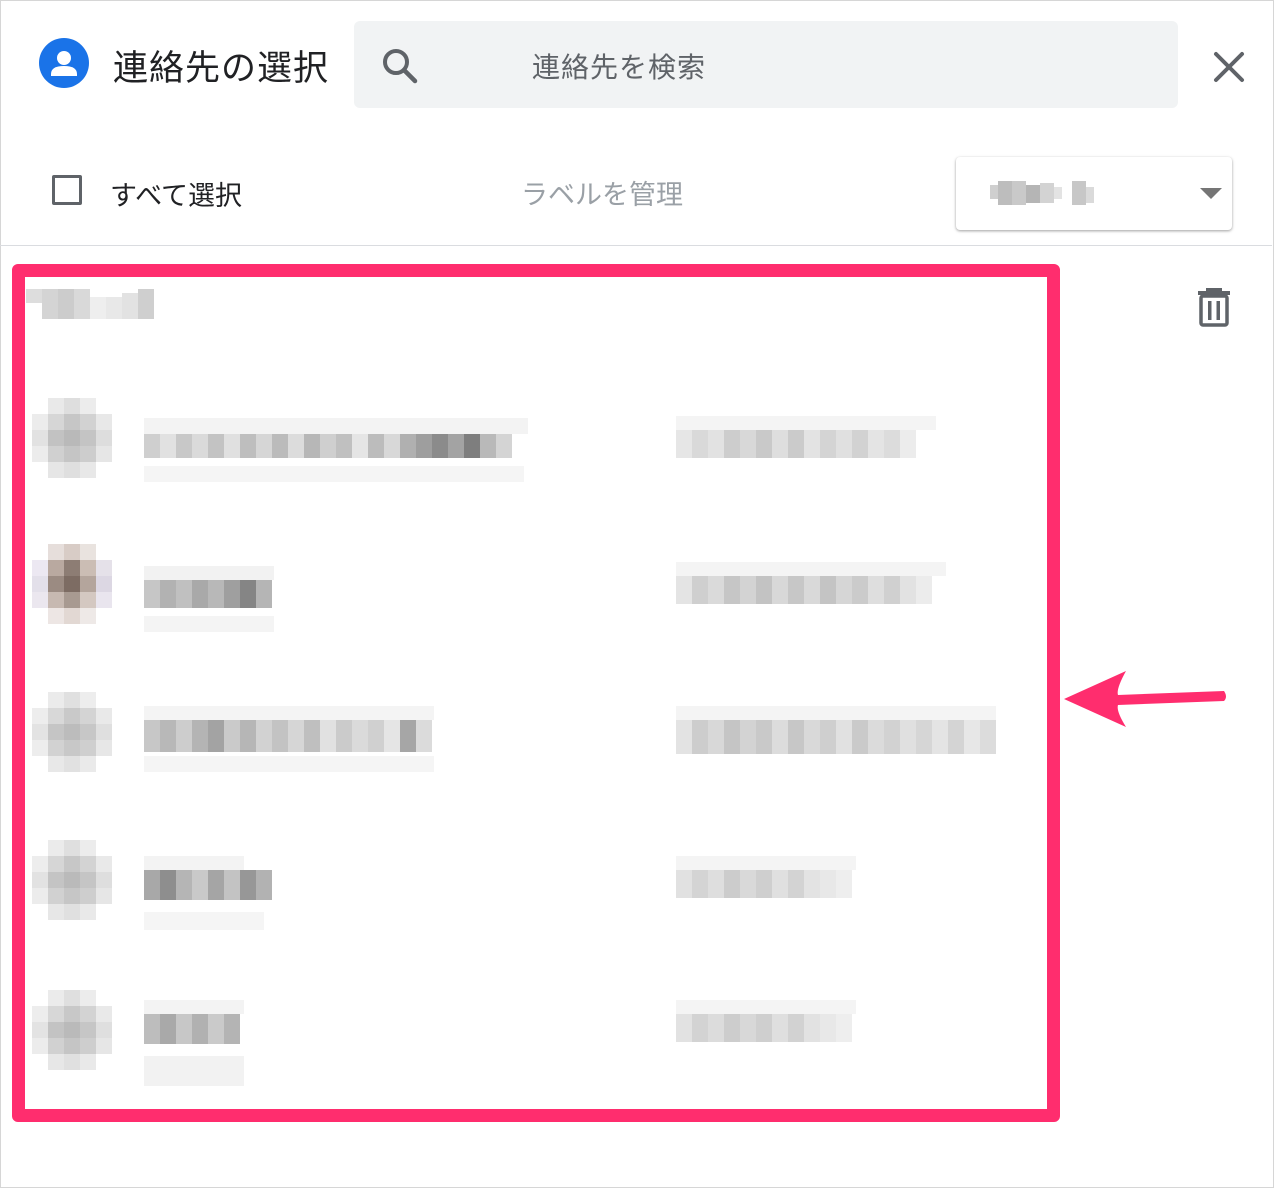 The image size is (1274, 1188). What do you see at coordinates (766, 64) in the screenshot?
I see `search-box` at bounding box center [766, 64].